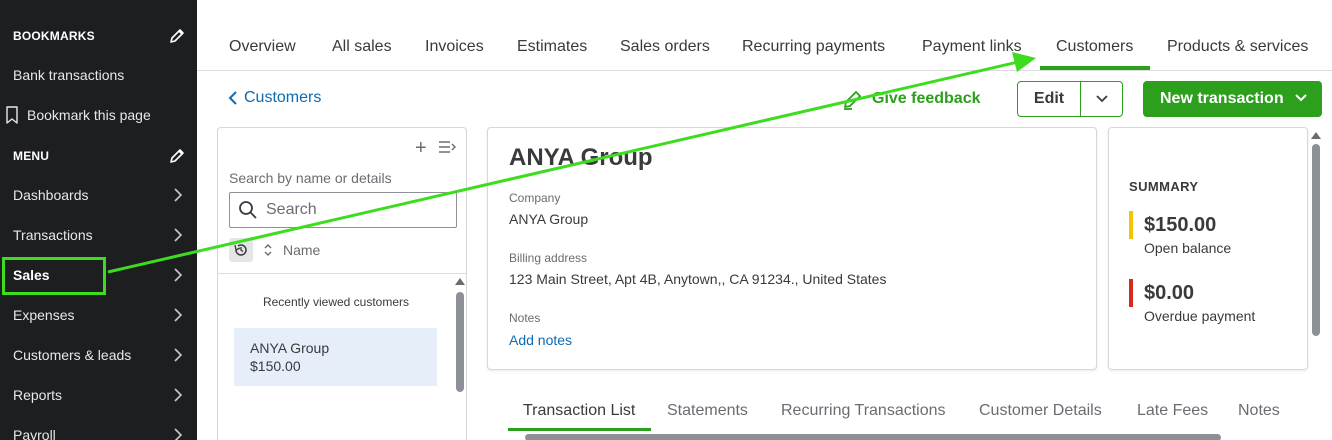 The height and width of the screenshot is (440, 1332). I want to click on sidebar-item-label: Dashboards, so click(51, 195).